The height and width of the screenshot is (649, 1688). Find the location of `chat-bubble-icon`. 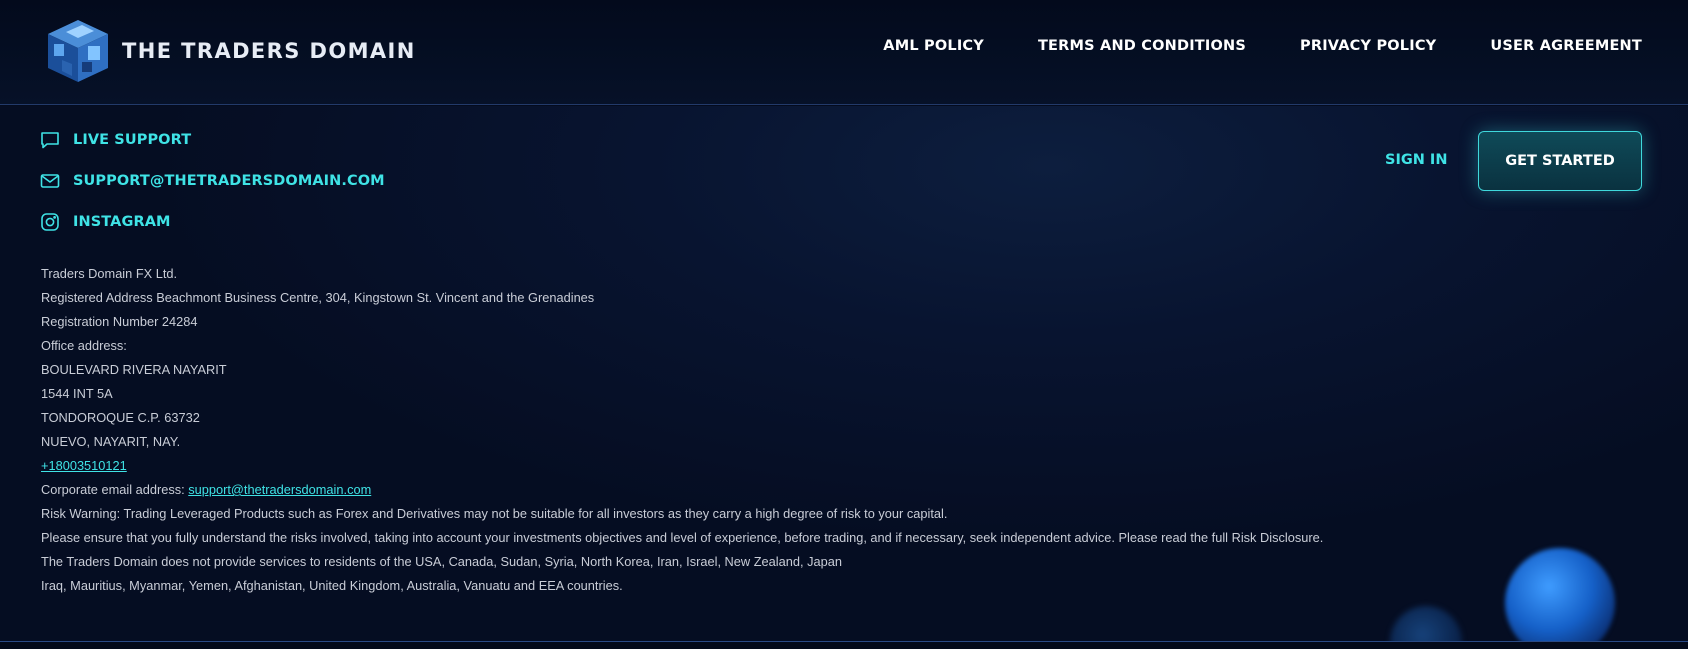

chat-bubble-icon is located at coordinates (50, 140).